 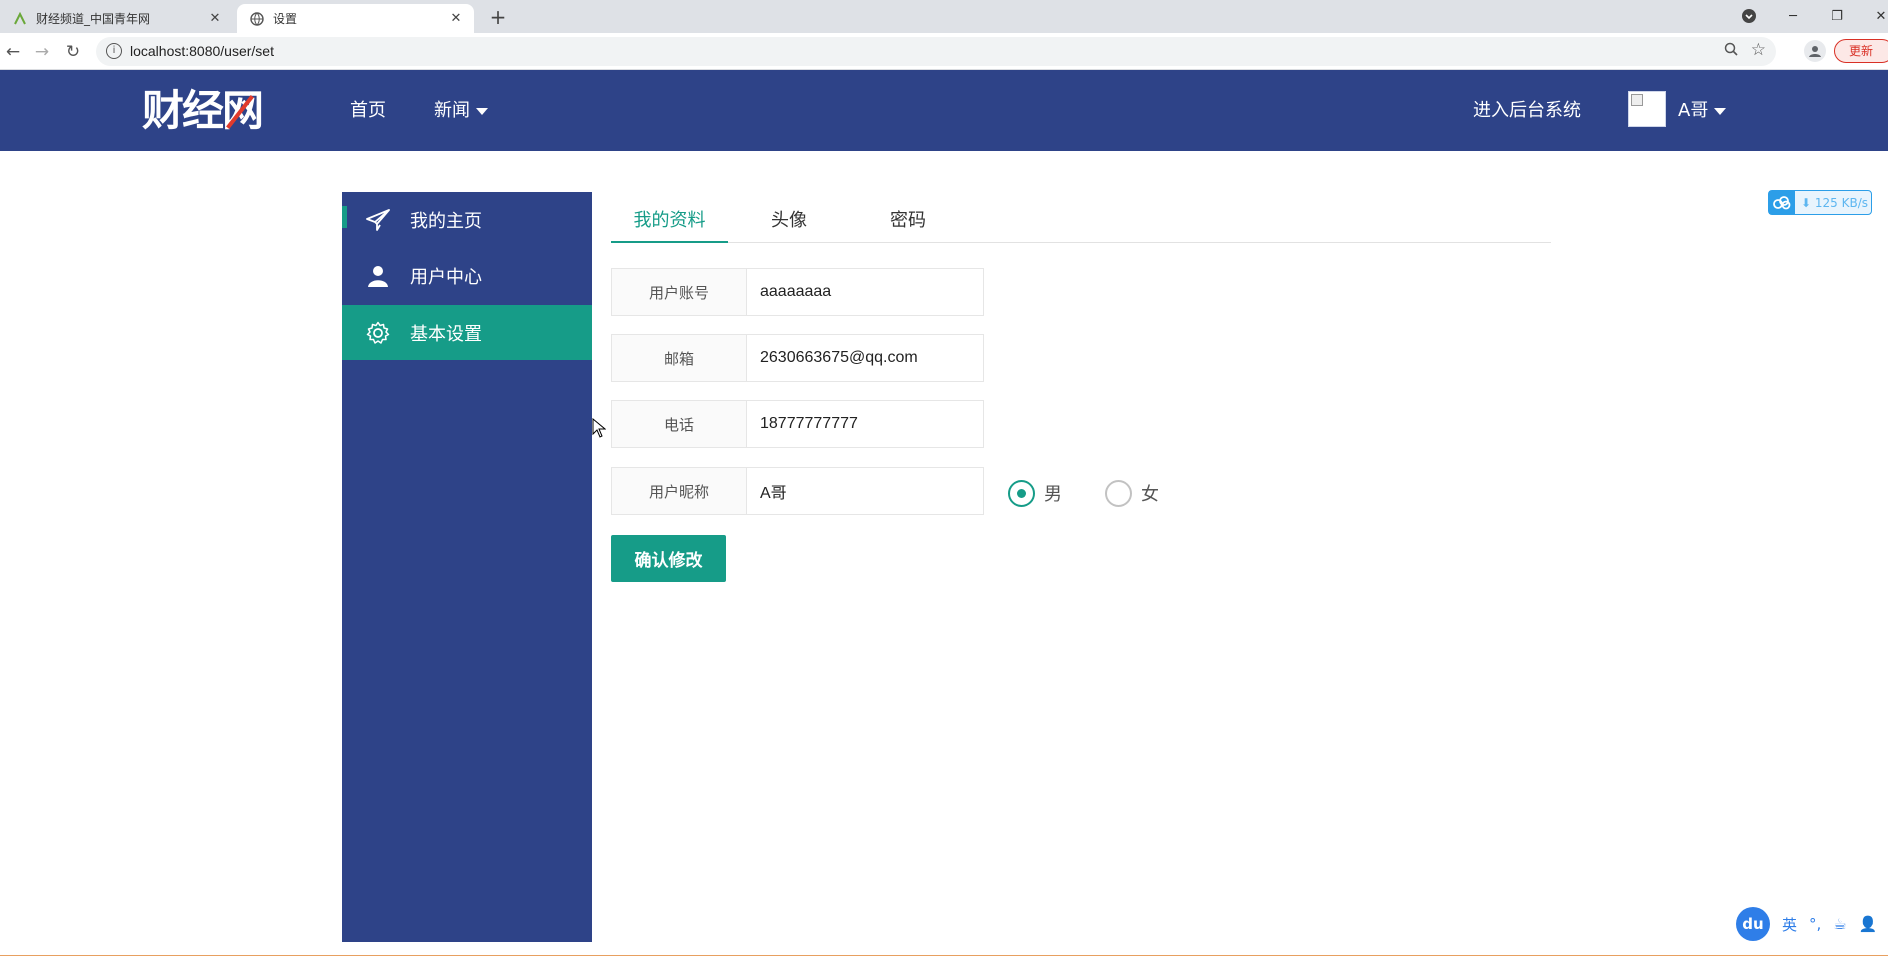 I want to click on gender-female-label: 女, so click(x=1150, y=494).